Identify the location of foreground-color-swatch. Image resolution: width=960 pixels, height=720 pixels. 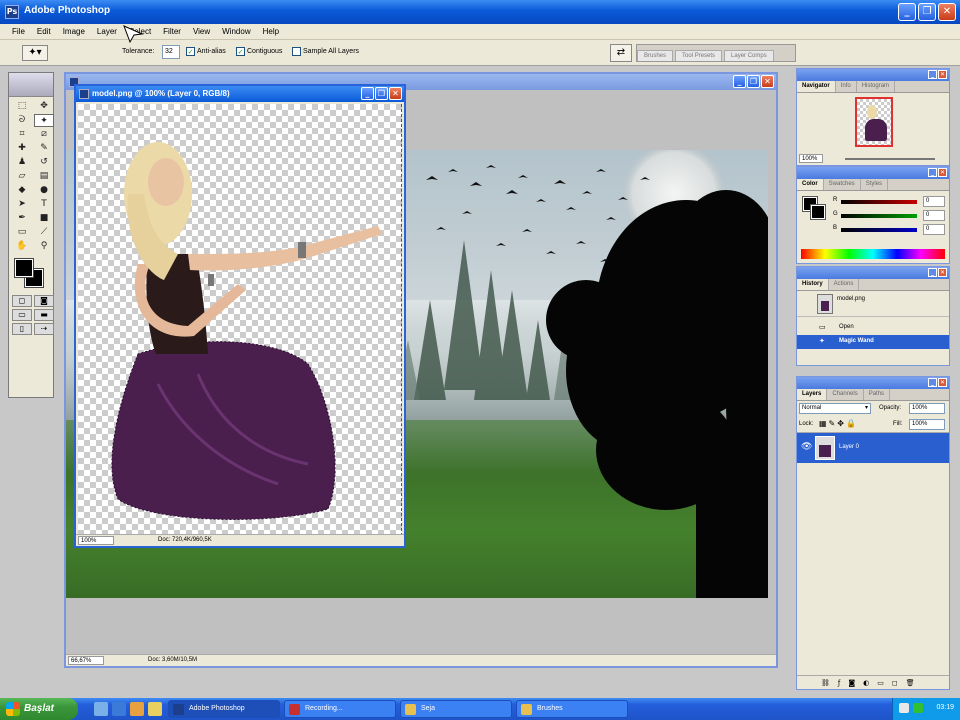
(24, 268).